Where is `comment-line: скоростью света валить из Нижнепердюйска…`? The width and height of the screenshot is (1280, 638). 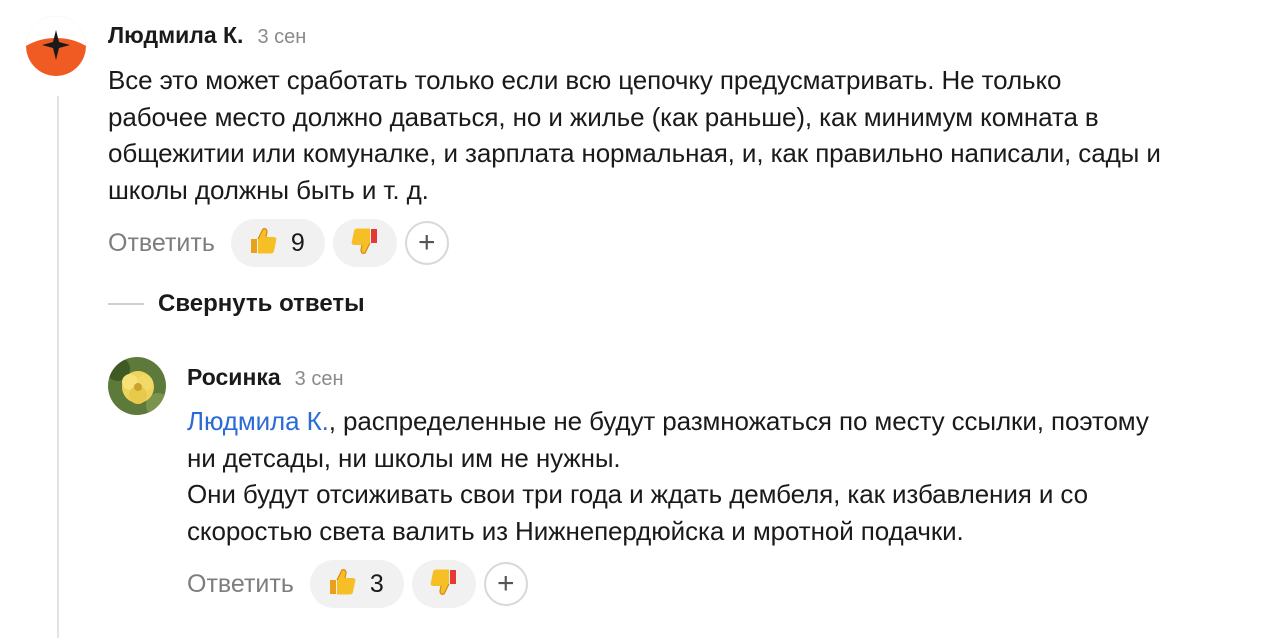
comment-line: скоростью света валить из Нижнепердюйска… is located at coordinates (575, 530).